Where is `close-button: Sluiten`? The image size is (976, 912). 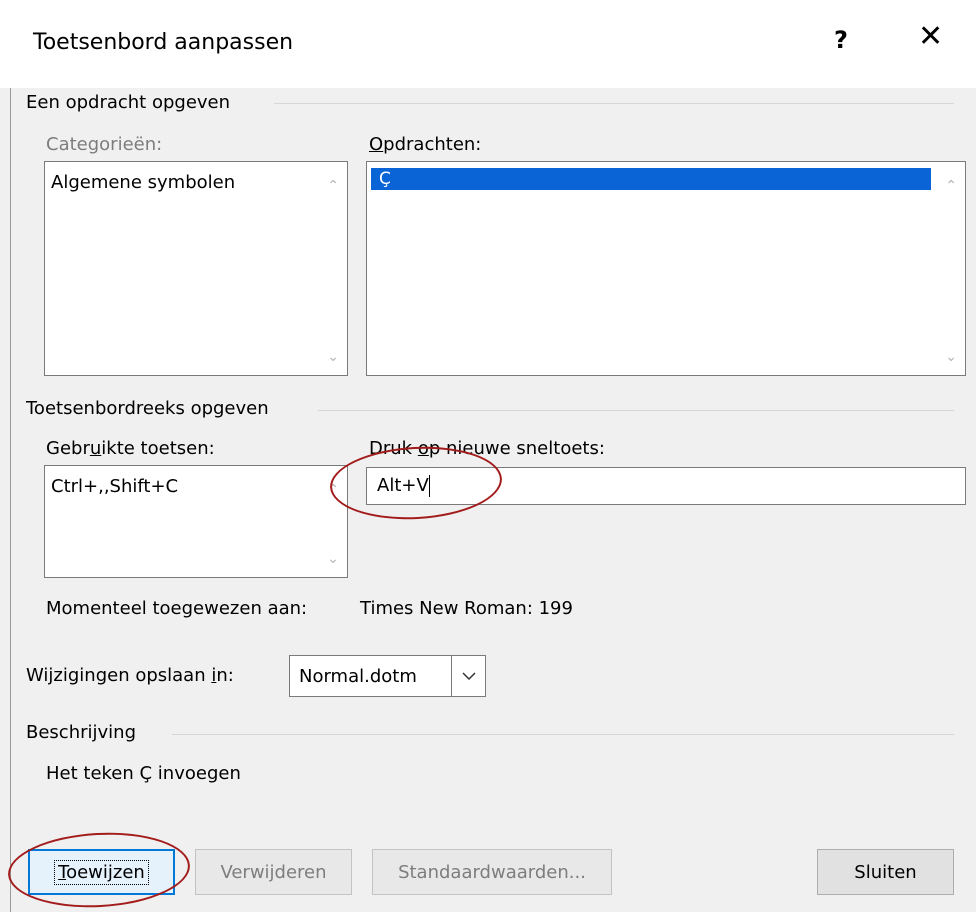
close-button: Sluiten is located at coordinates (885, 872).